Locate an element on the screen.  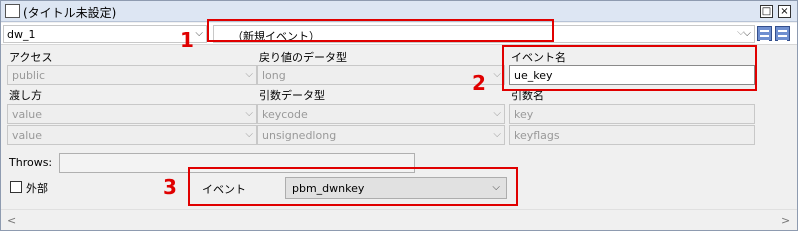
arg-type-label: 引数データ型 is located at coordinates (292, 95).